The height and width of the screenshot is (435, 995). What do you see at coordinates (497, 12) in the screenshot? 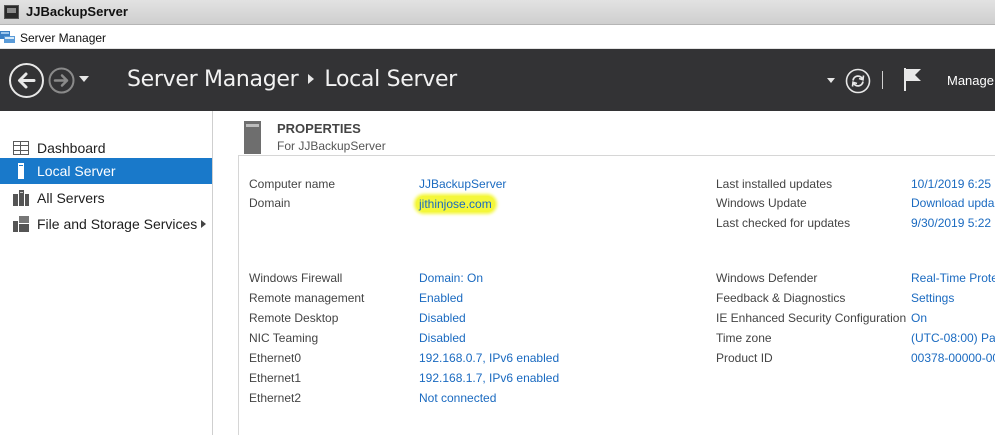
I see `remote-window-titlebar: JJBackupServer` at bounding box center [497, 12].